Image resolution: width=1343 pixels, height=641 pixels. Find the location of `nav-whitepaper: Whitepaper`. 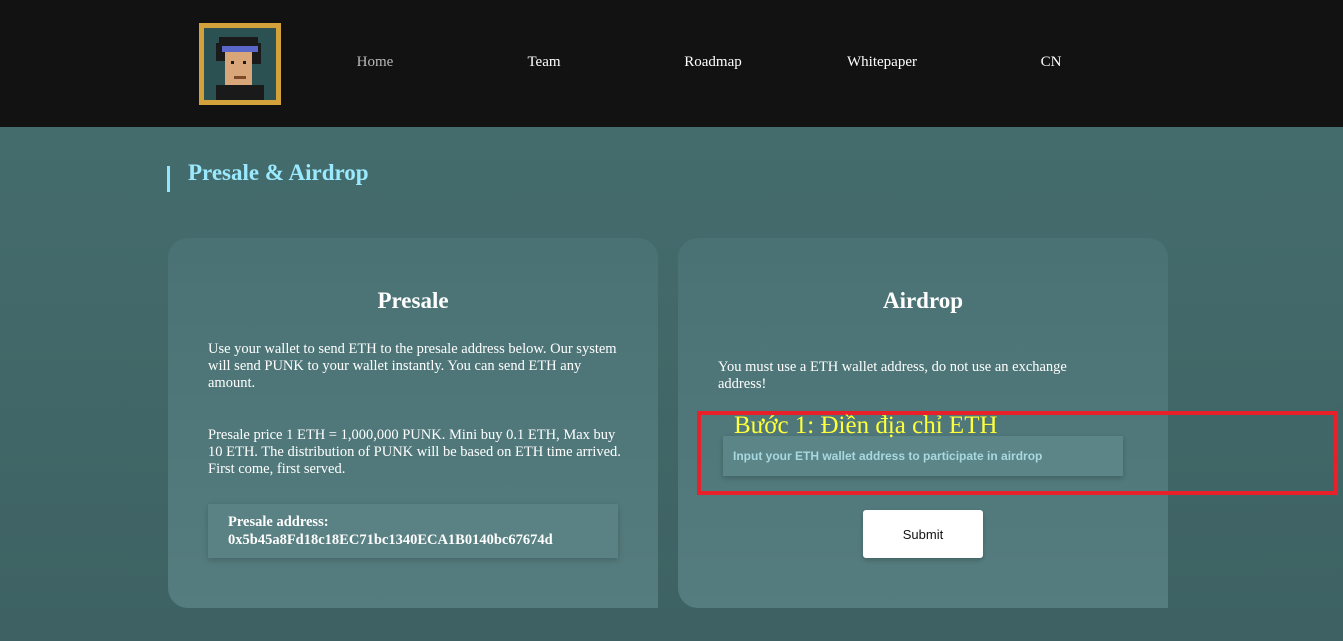

nav-whitepaper: Whitepaper is located at coordinates (882, 62).